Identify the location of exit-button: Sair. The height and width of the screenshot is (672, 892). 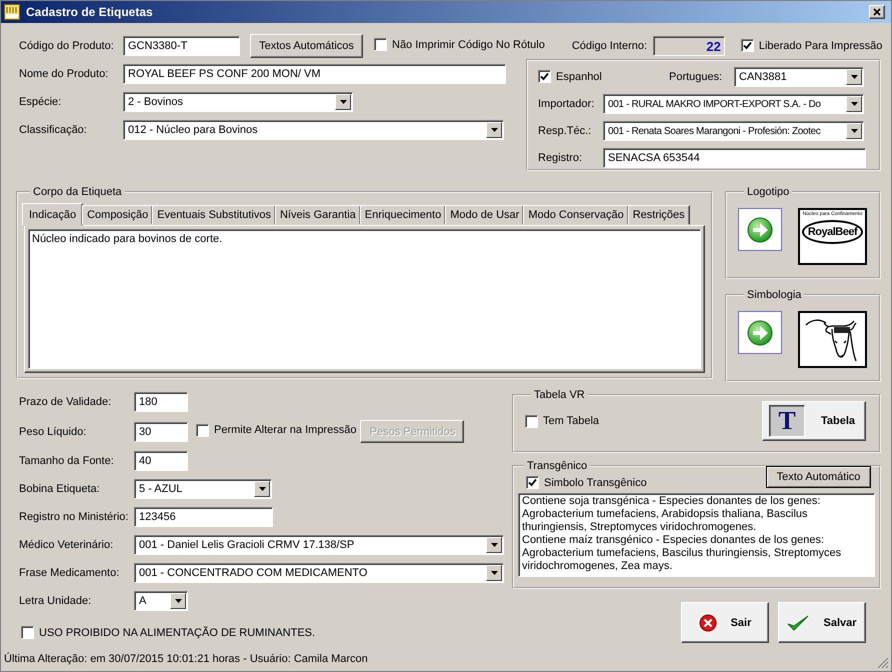
(725, 622).